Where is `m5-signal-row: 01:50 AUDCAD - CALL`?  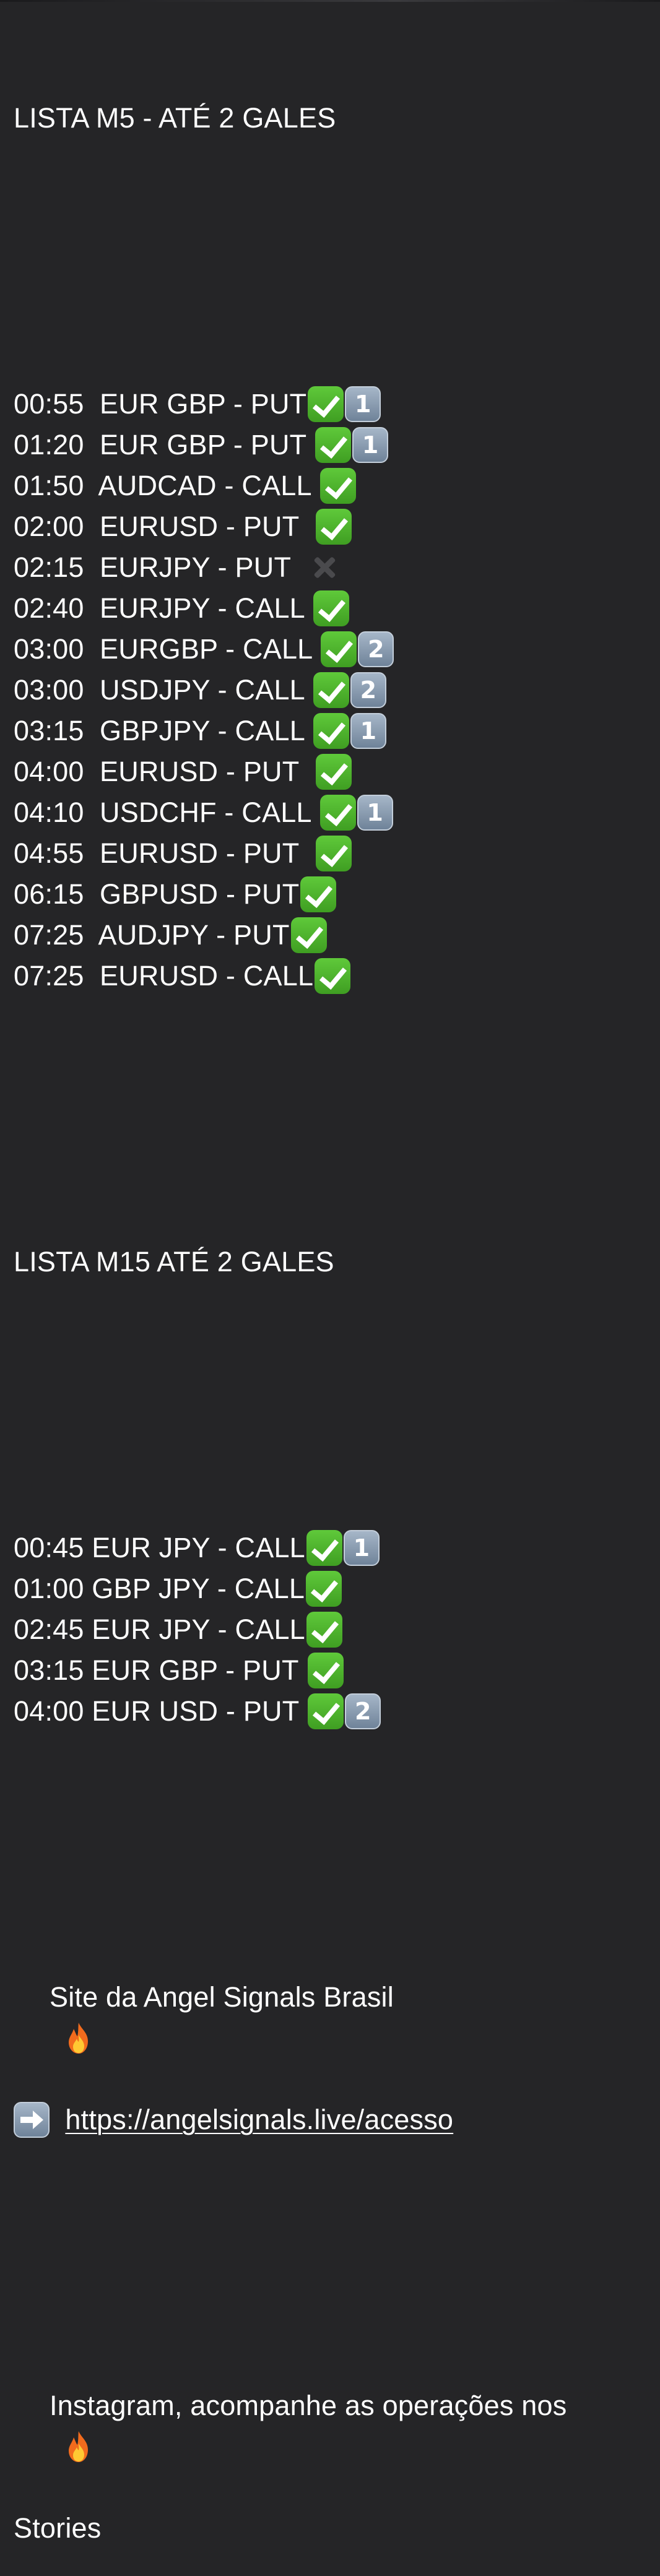
m5-signal-row: 01:50 AUDCAD - CALL is located at coordinates (333, 485).